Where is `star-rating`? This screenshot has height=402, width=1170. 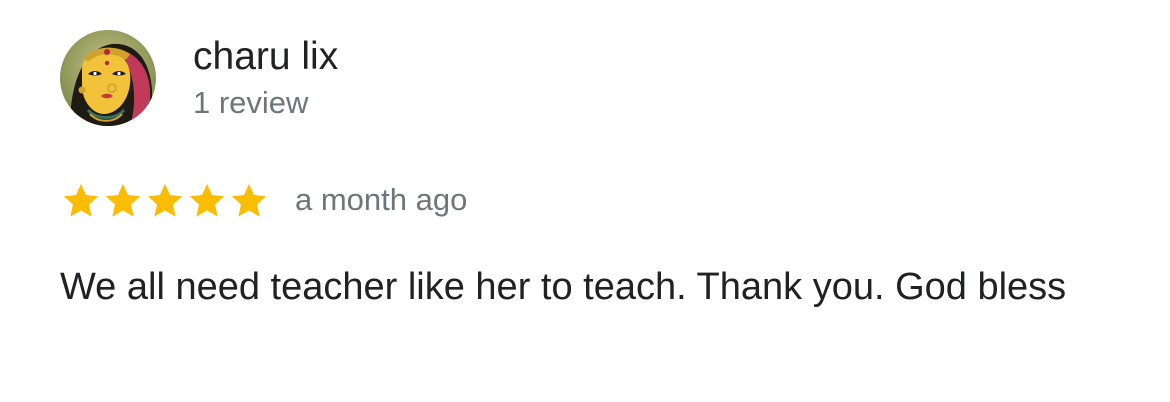 star-rating is located at coordinates (165, 201).